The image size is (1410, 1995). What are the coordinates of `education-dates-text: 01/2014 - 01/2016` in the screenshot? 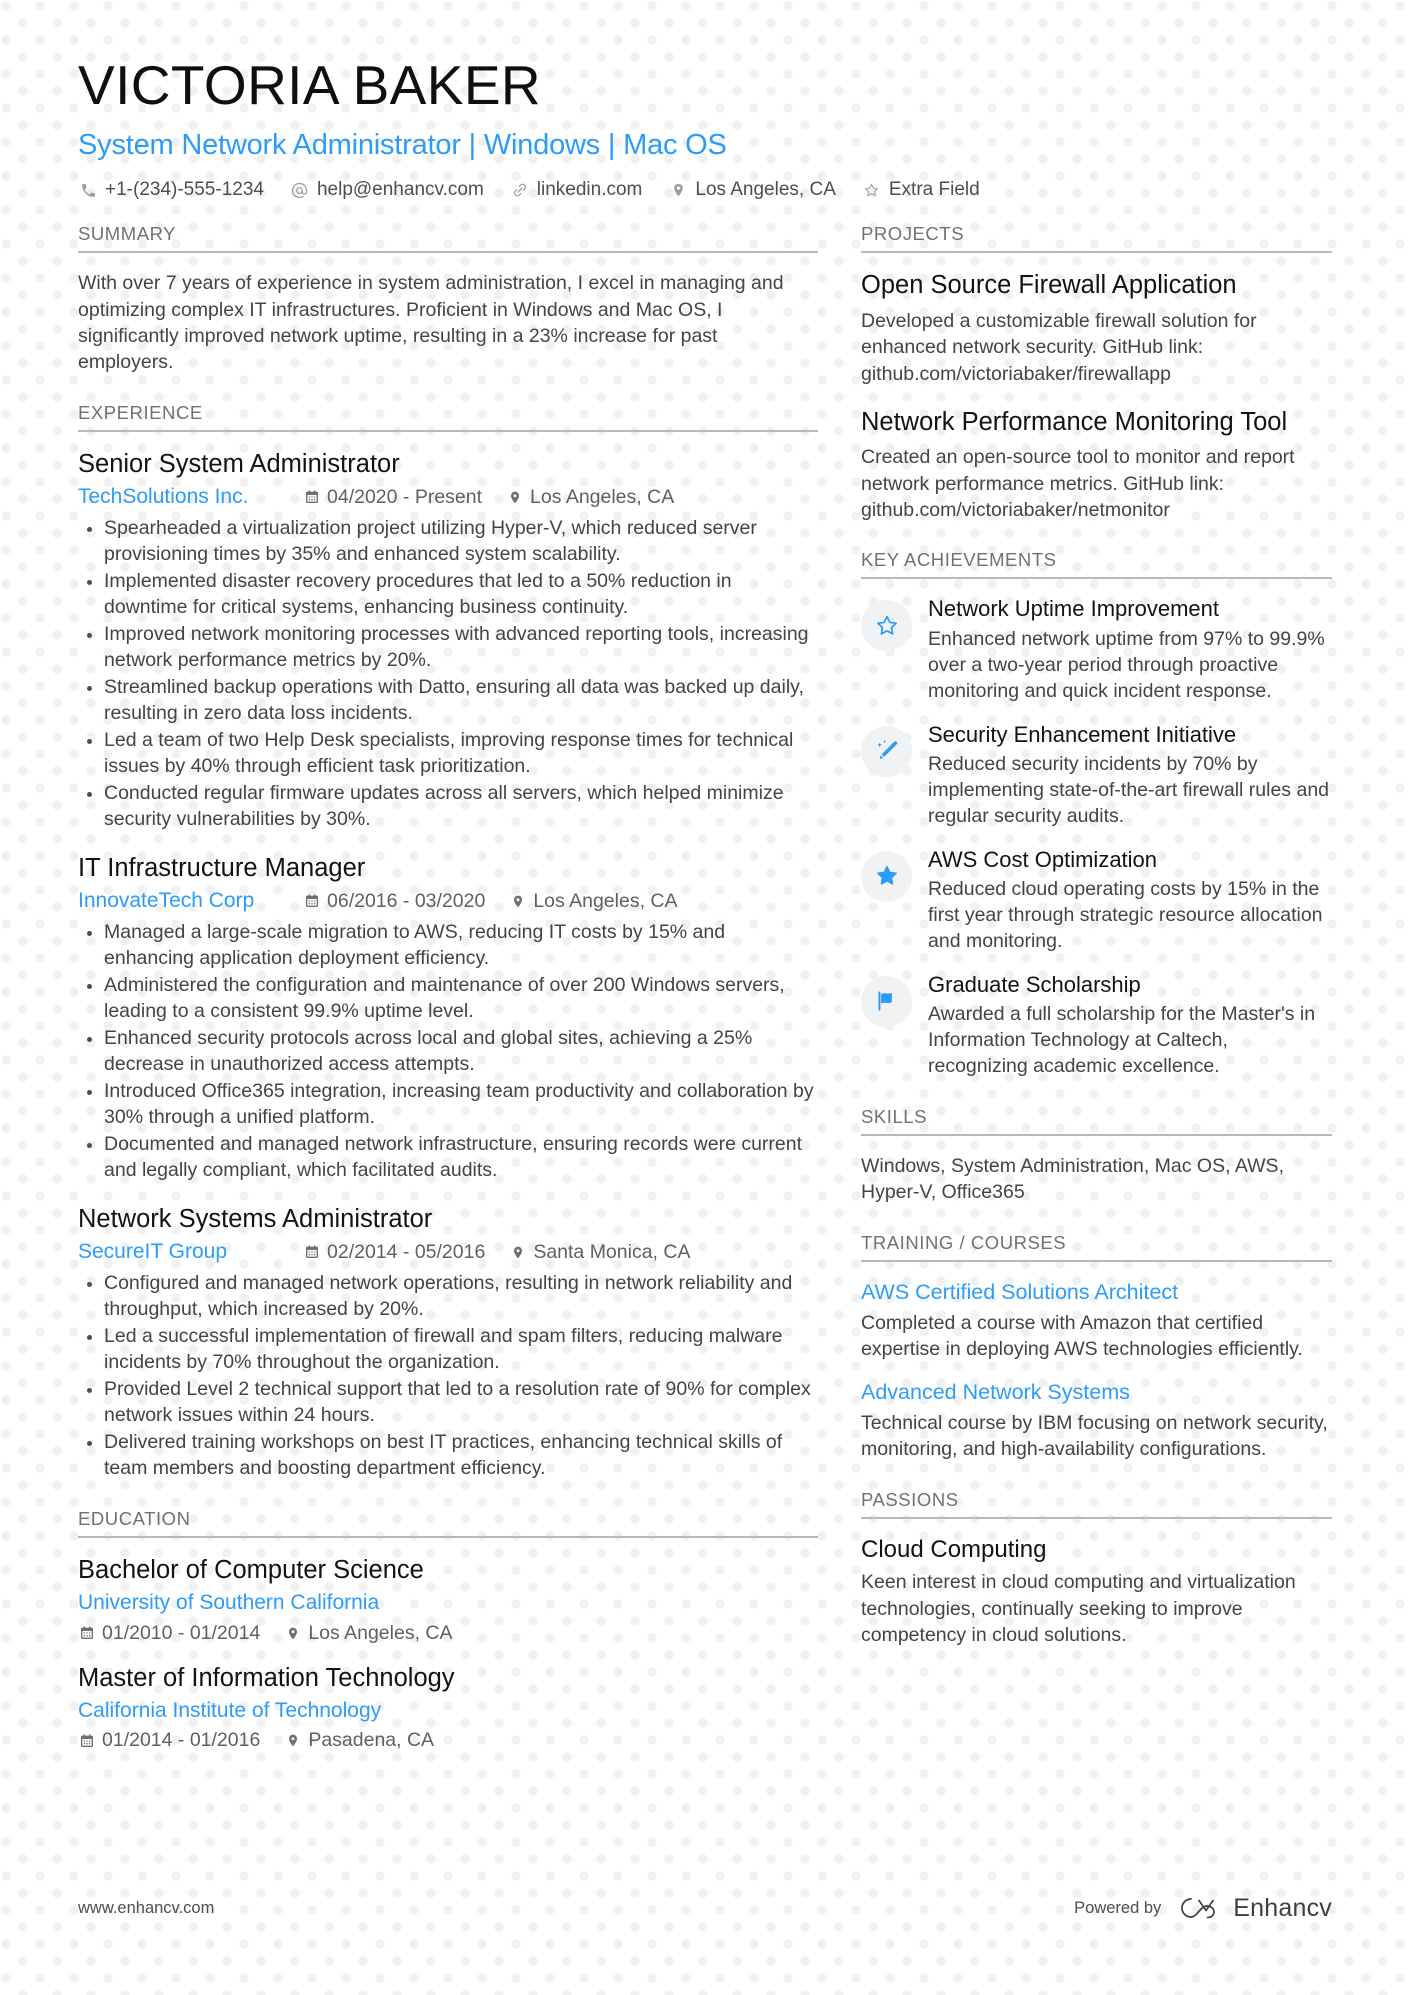 It's located at (181, 1740).